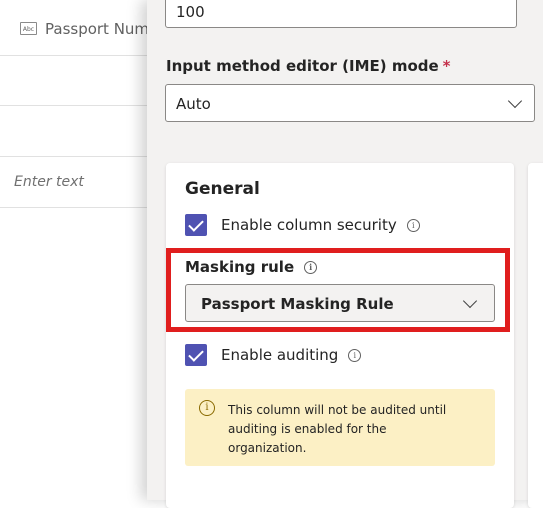 The image size is (543, 508). I want to click on ime-mode-label: Input method editor (IME) mode *, so click(308, 66).